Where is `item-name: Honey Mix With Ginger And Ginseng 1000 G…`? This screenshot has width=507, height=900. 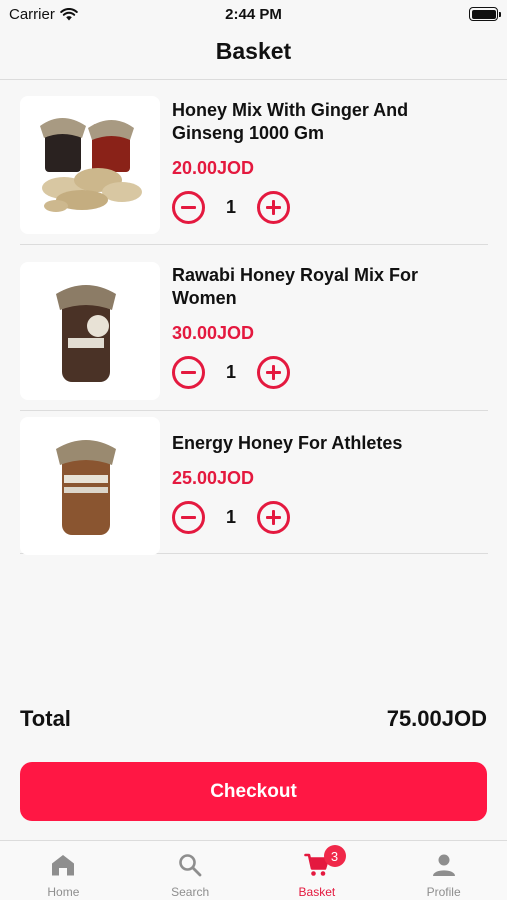
item-name: Honey Mix With Ginger And Ginseng 1000 G… is located at coordinates (302, 122).